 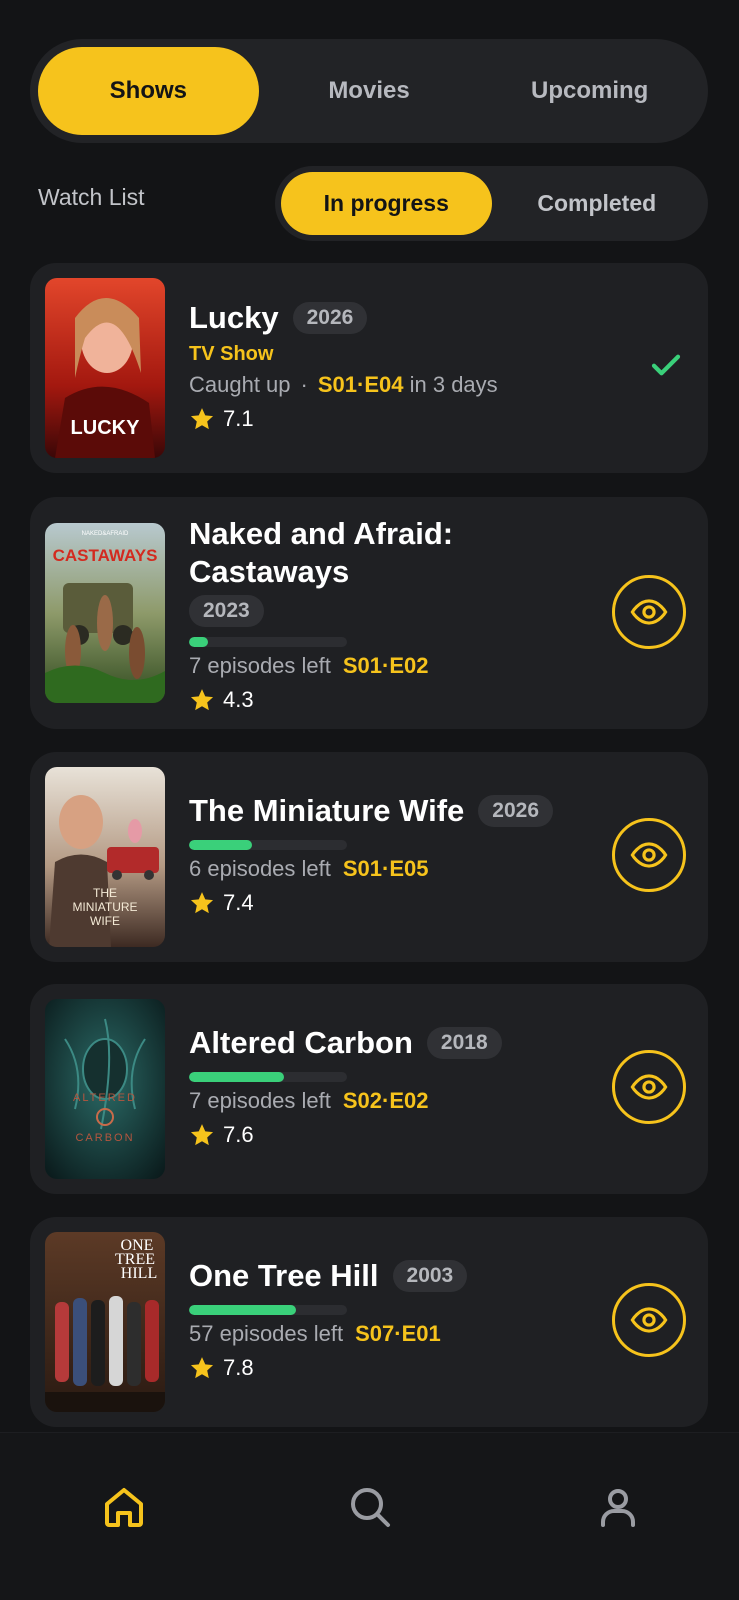 What do you see at coordinates (453, 384) in the screenshot?
I see `next-episode-time: in 3 days` at bounding box center [453, 384].